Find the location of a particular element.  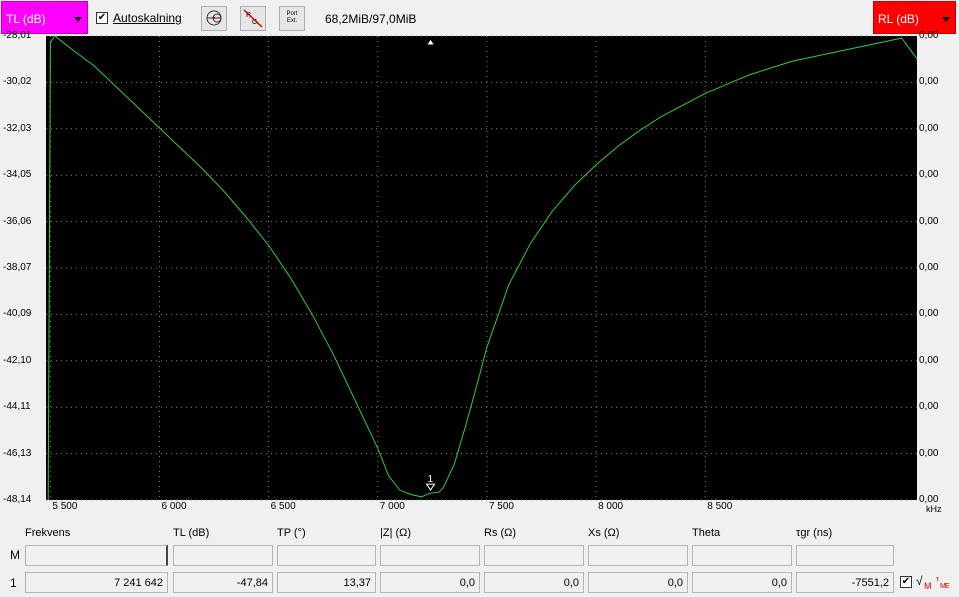

y-left-tick: -28,01 is located at coordinates (17, 35).